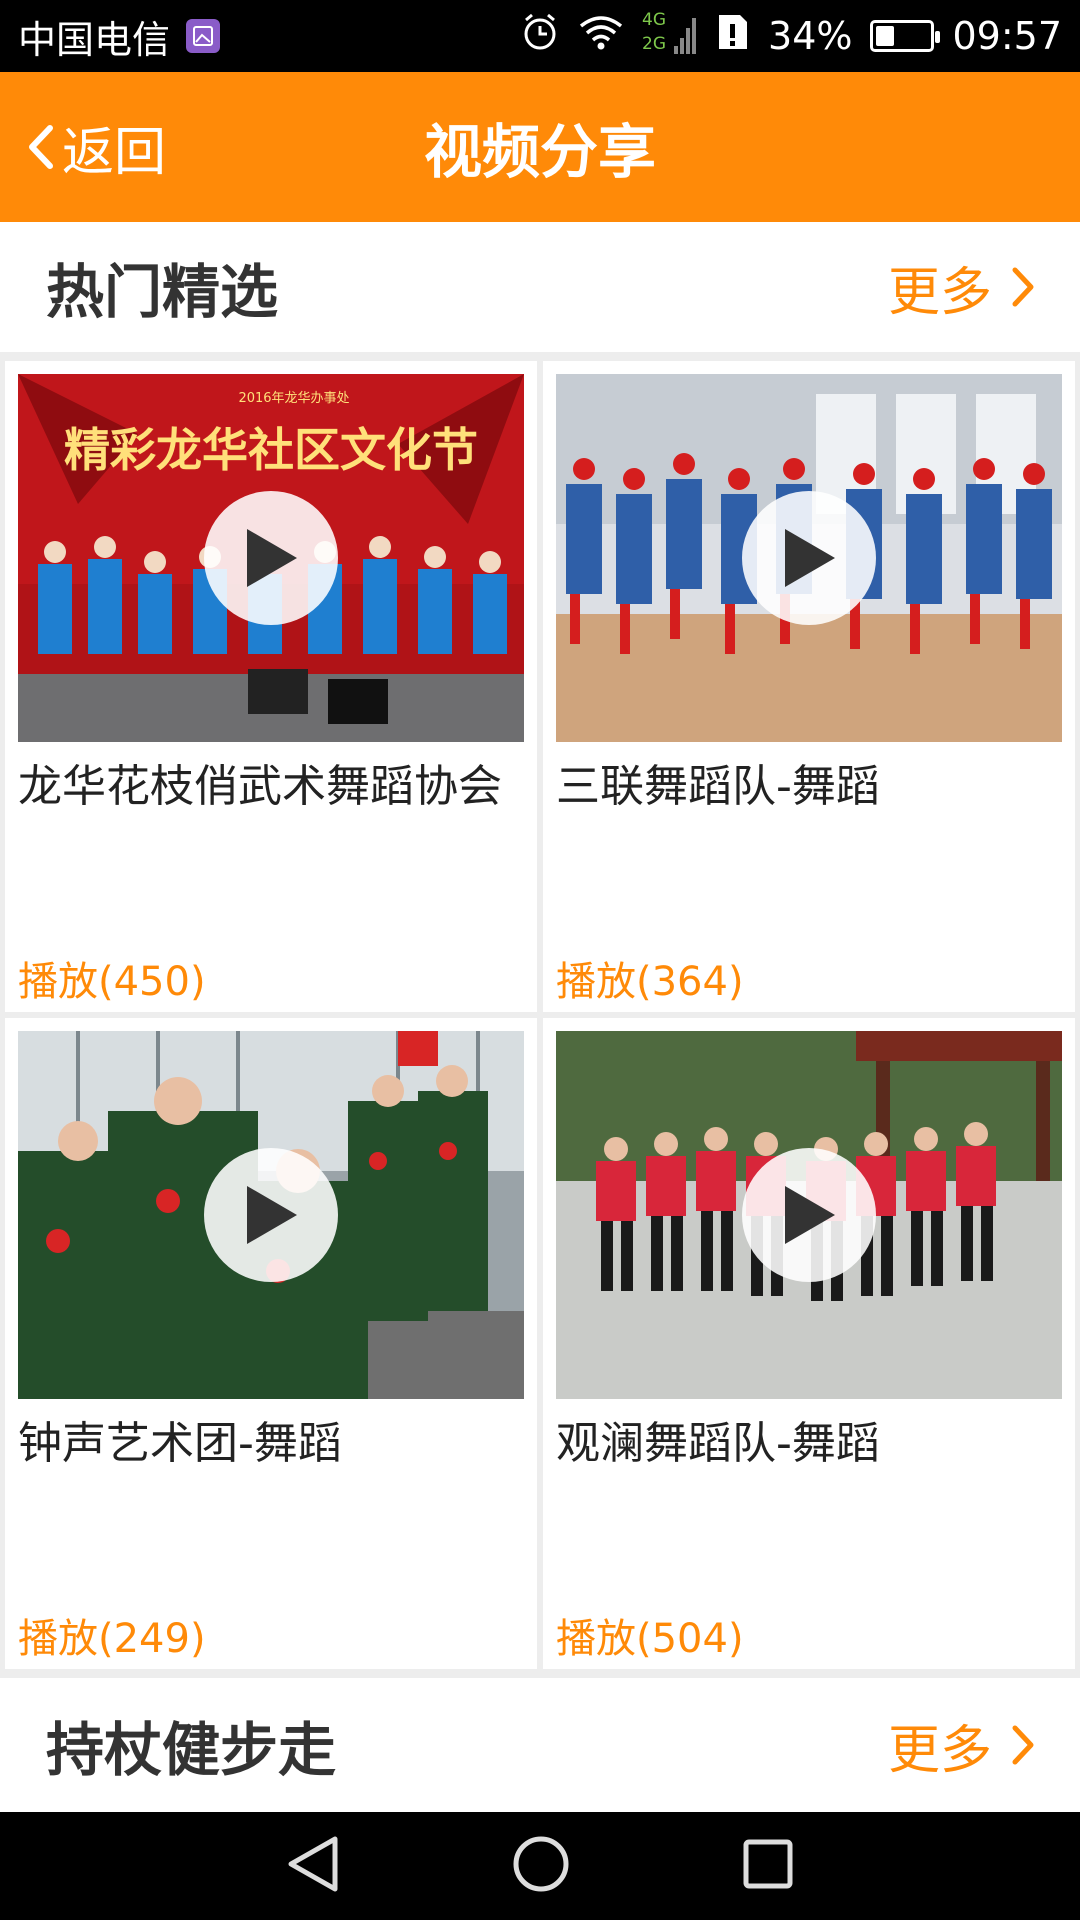 The width and height of the screenshot is (1080, 1920). What do you see at coordinates (114, 152) in the screenshot?
I see `back-label: 返回` at bounding box center [114, 152].